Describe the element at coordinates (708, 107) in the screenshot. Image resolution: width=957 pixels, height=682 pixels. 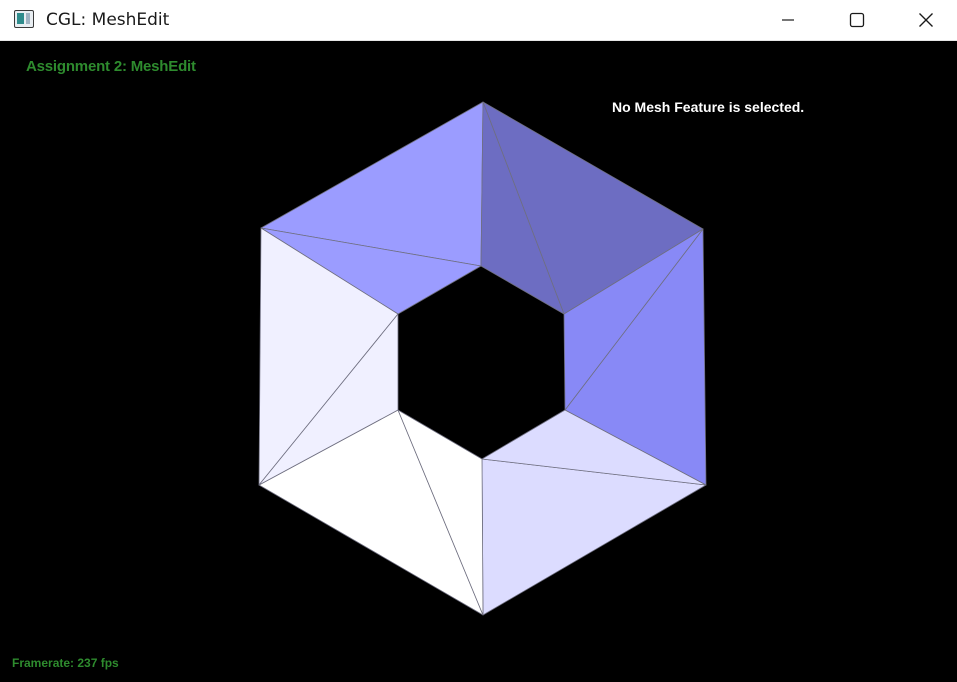
I see `feature-status-text: No Mesh Feature is selected.` at that location.